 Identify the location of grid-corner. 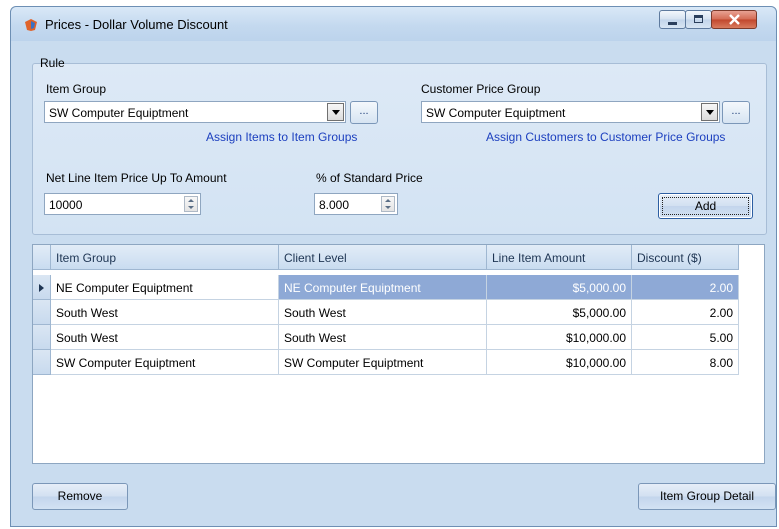
(42, 257).